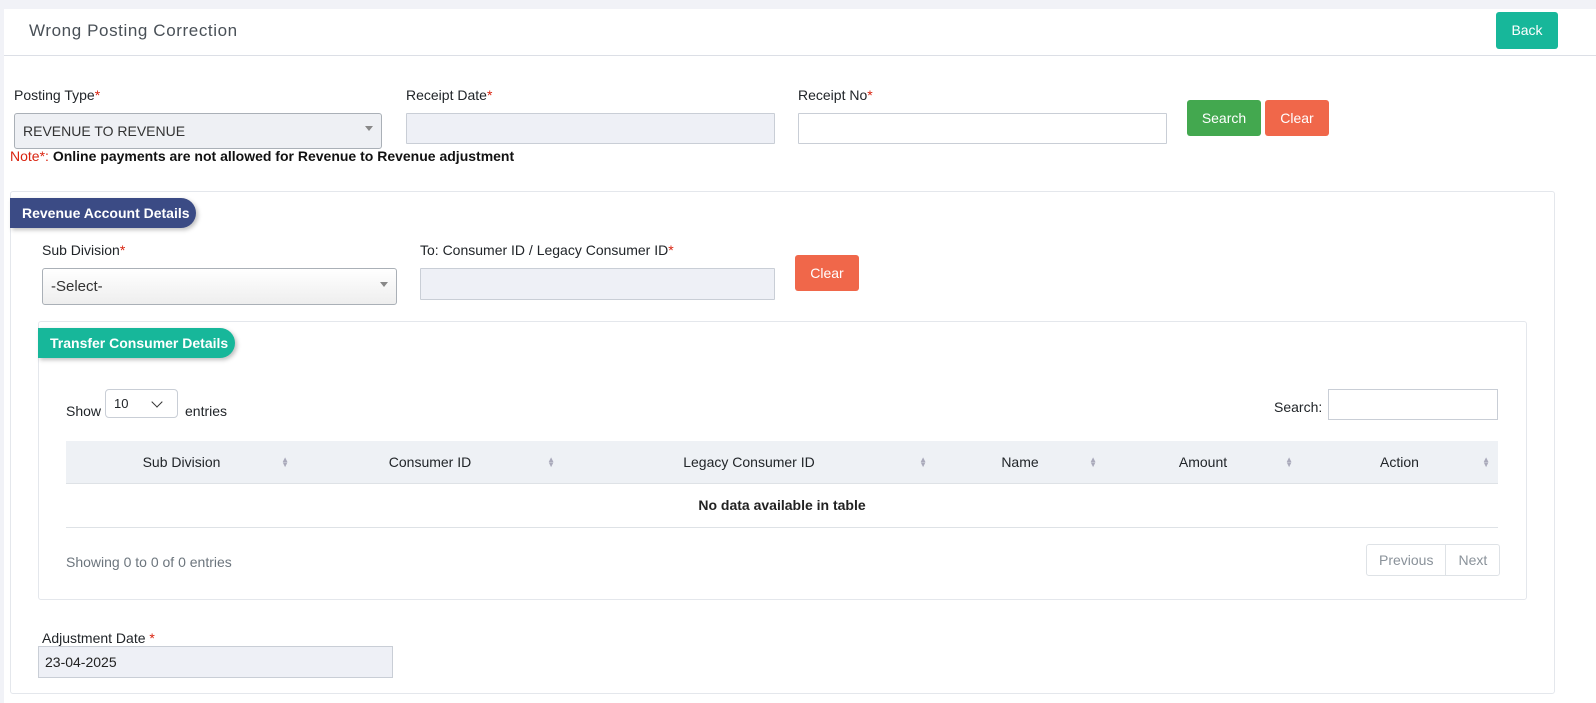 The height and width of the screenshot is (703, 1596). Describe the element at coordinates (1224, 118) in the screenshot. I see `search-button: Search` at that location.